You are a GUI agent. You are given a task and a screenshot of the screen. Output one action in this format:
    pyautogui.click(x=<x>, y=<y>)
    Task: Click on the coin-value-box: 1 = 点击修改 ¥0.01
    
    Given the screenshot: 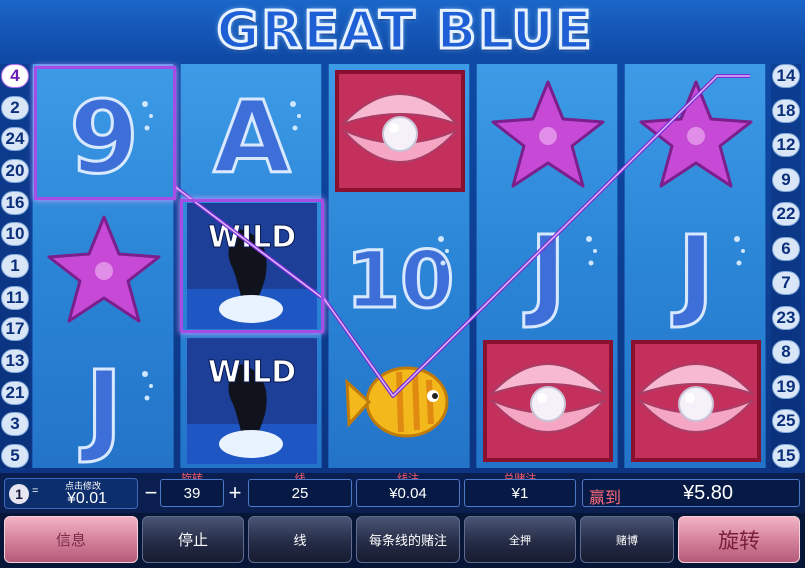 What is the action you would take?
    pyautogui.click(x=71, y=493)
    